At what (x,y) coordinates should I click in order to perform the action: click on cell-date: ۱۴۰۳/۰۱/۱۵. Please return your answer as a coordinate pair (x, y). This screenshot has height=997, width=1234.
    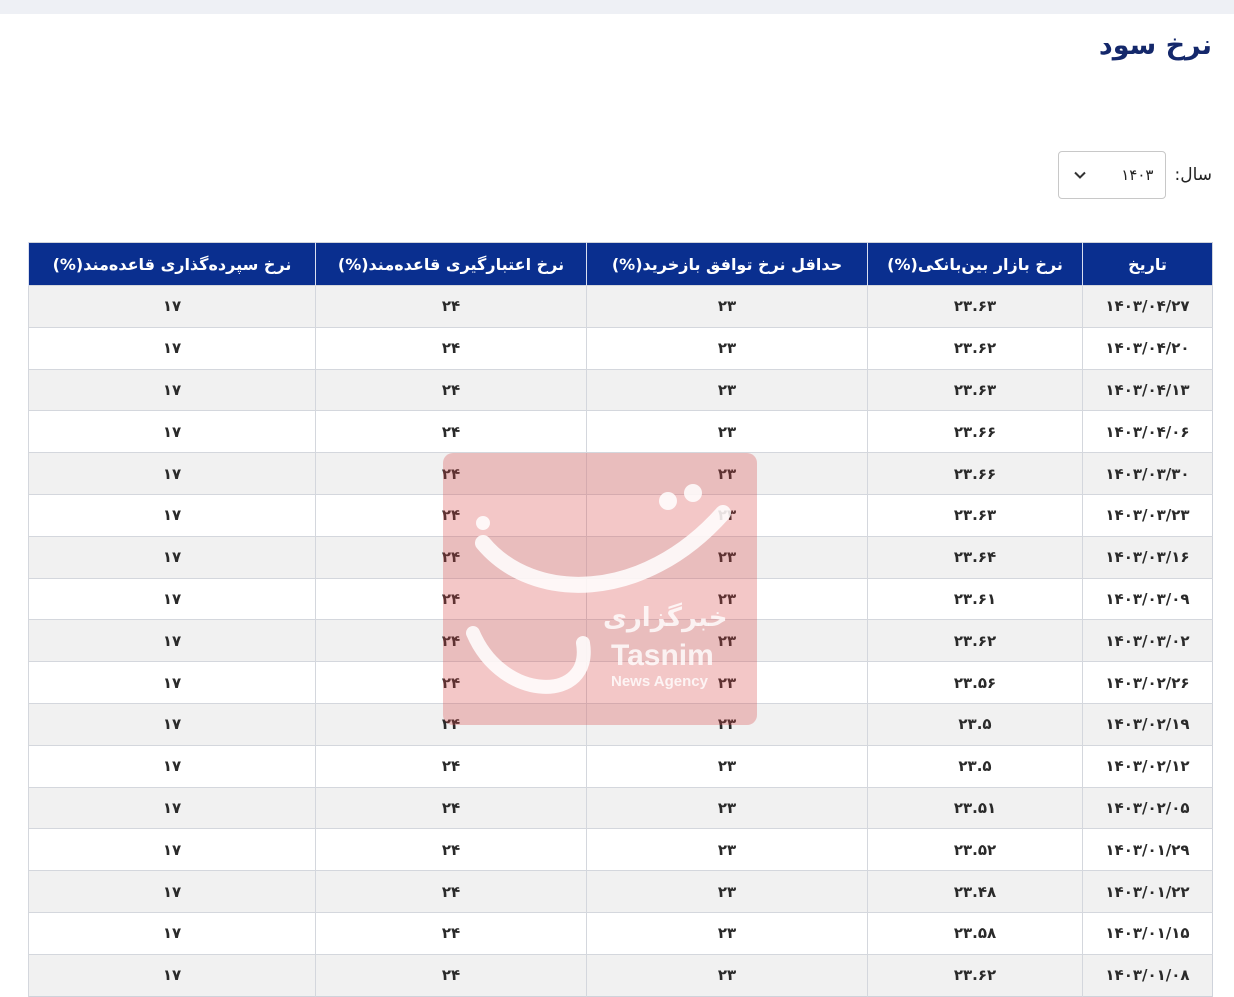
    Looking at the image, I should click on (1147, 933).